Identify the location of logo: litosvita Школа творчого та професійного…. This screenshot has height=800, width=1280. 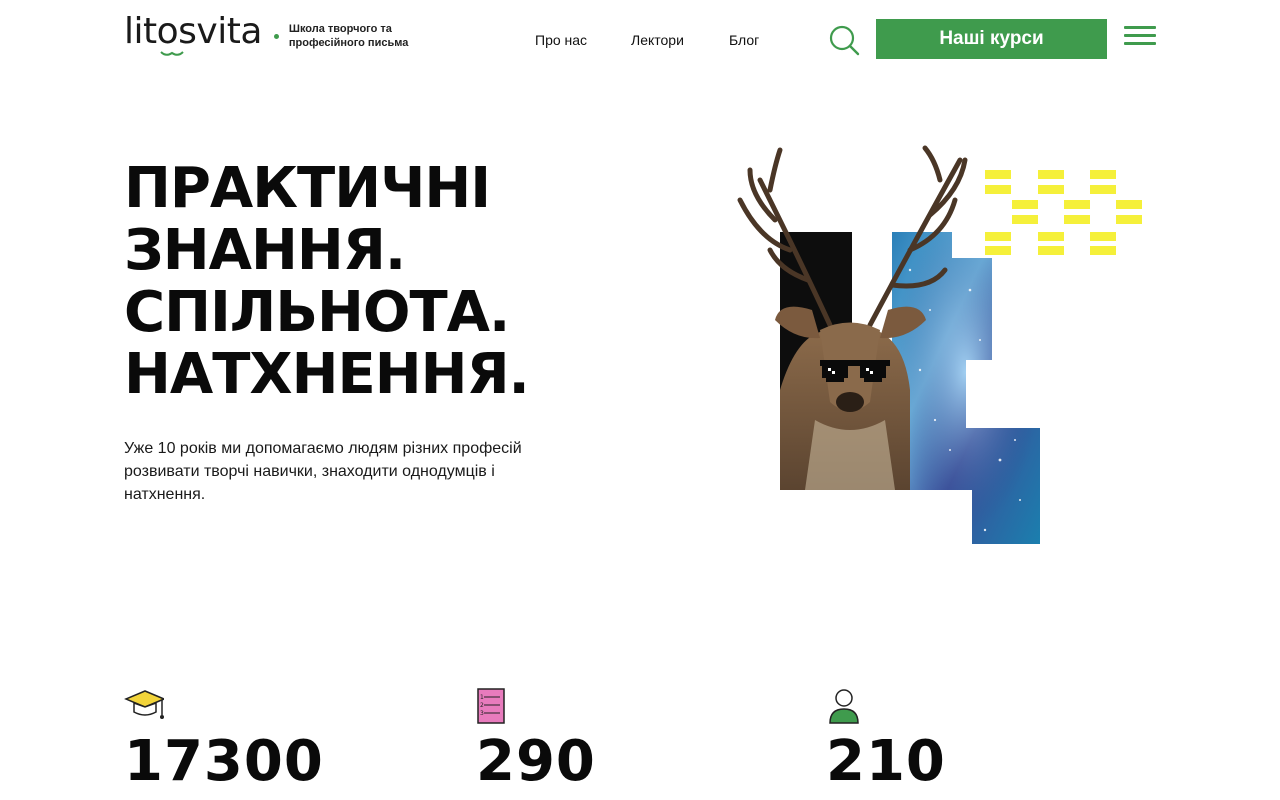
(276, 33).